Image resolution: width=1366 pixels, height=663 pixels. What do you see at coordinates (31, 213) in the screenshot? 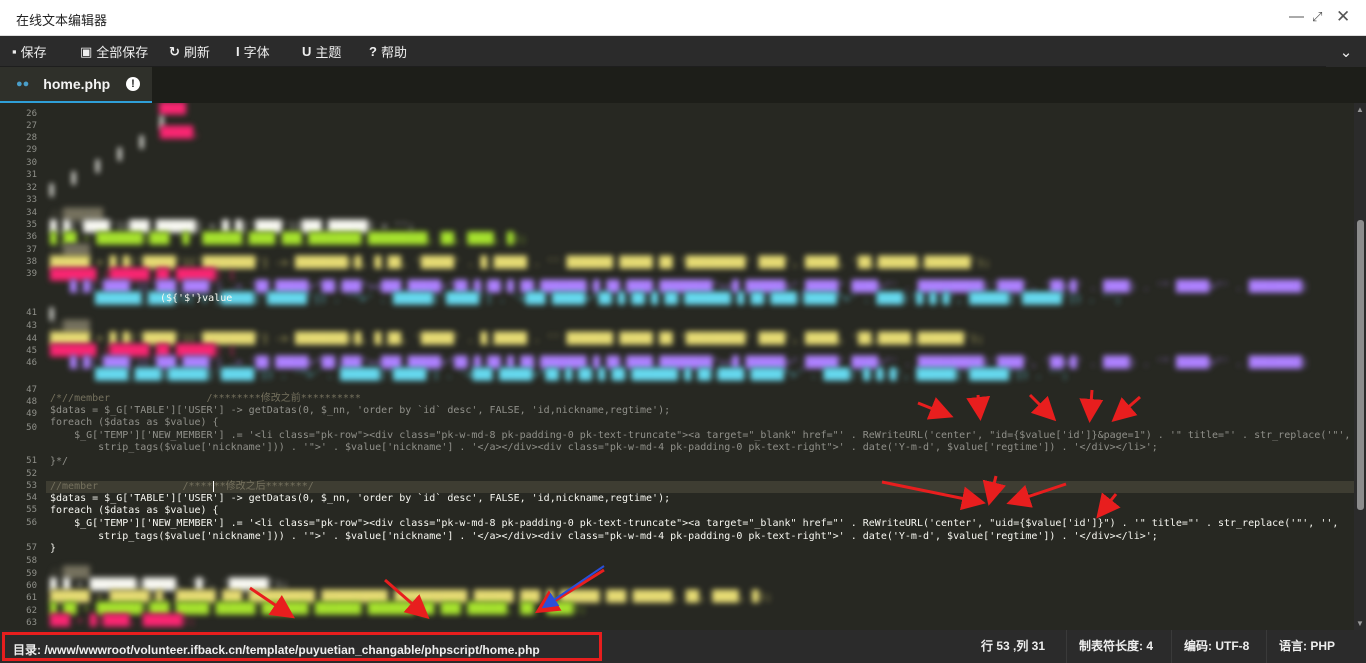
I see `line-number: 34` at bounding box center [31, 213].